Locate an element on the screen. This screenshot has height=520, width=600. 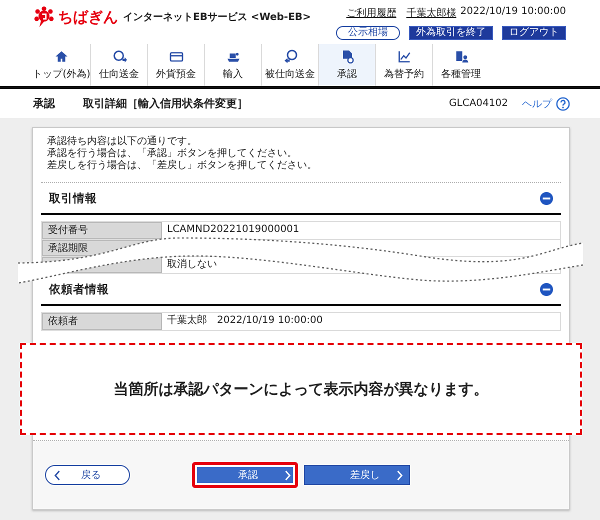
instruction-text: 承認を行う場合は、「承認」ボタンを押してください。 is located at coordinates (172, 154).